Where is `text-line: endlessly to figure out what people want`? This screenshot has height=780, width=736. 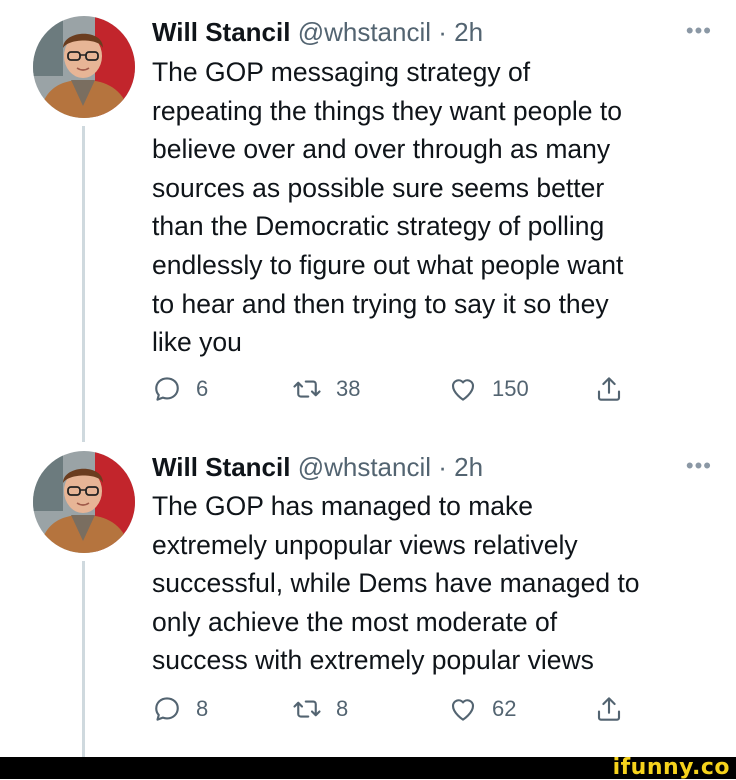
text-line: endlessly to figure out what people want is located at coordinates (388, 264).